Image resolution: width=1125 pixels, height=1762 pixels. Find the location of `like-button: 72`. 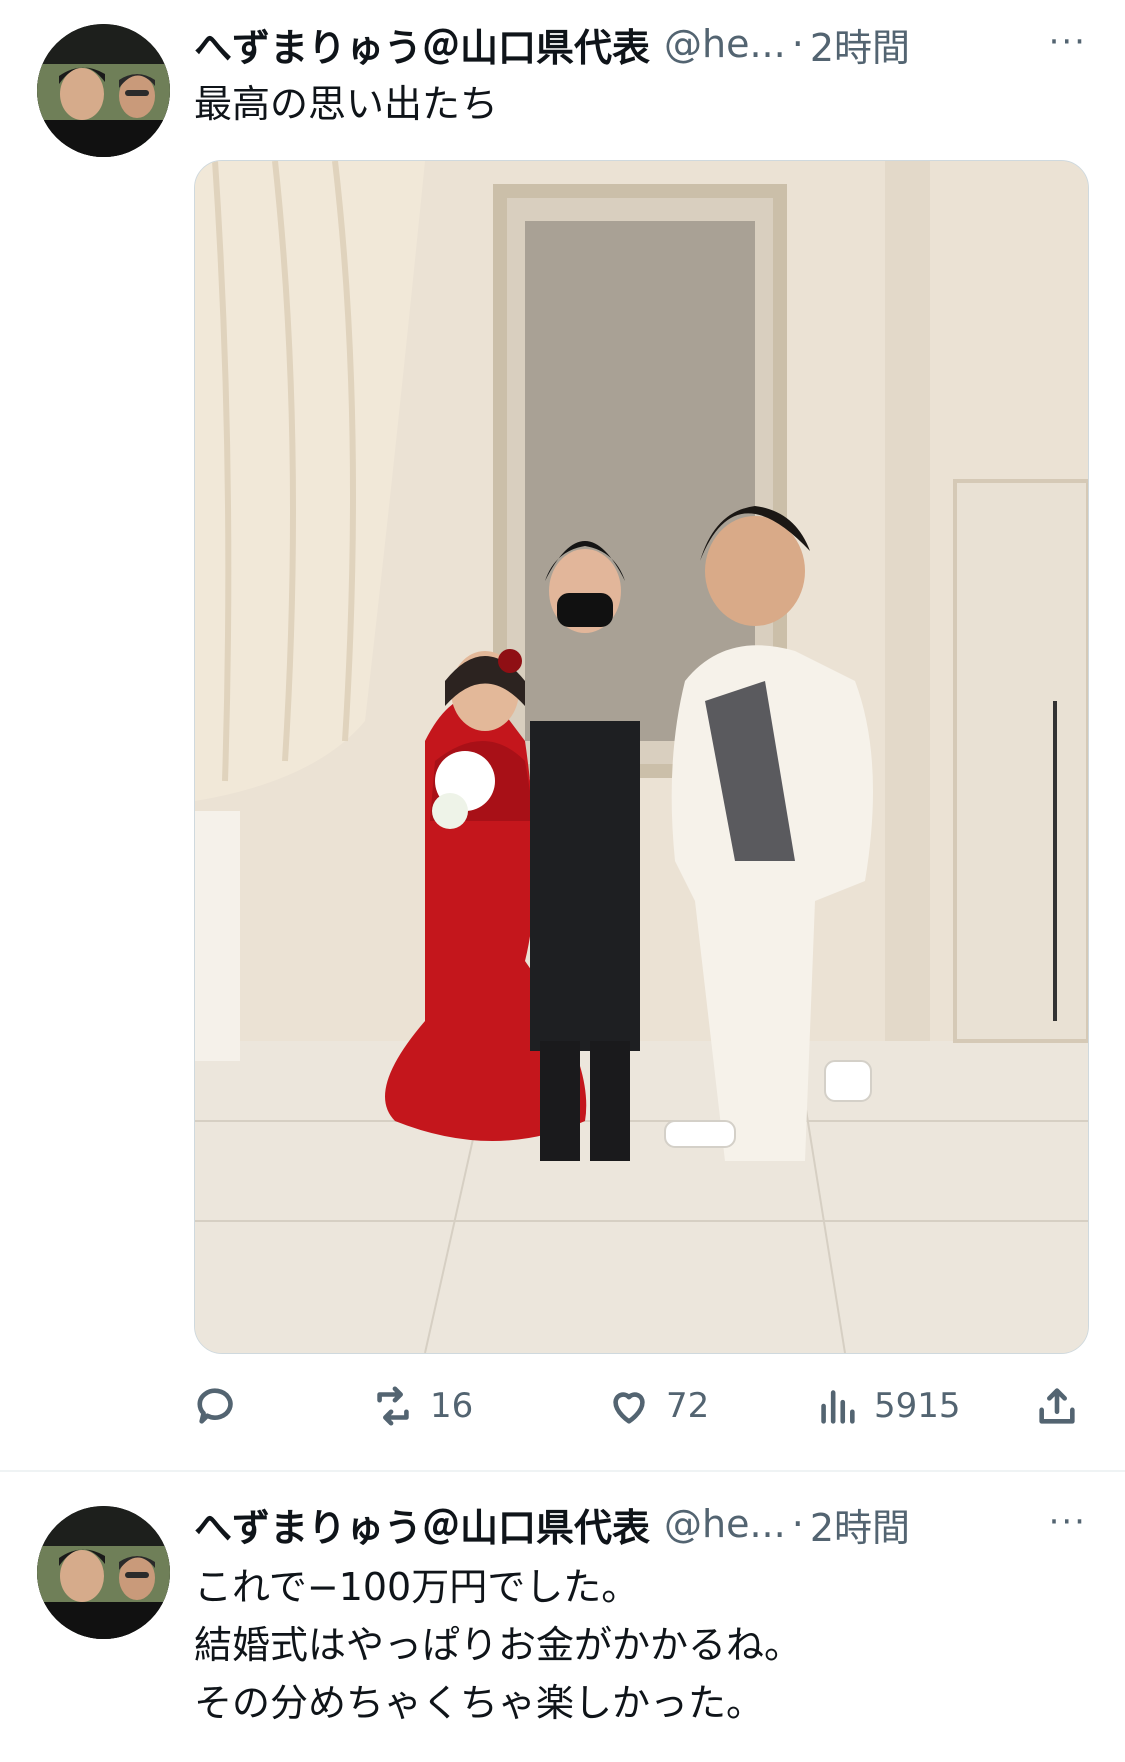

like-button: 72 is located at coordinates (657, 1406).